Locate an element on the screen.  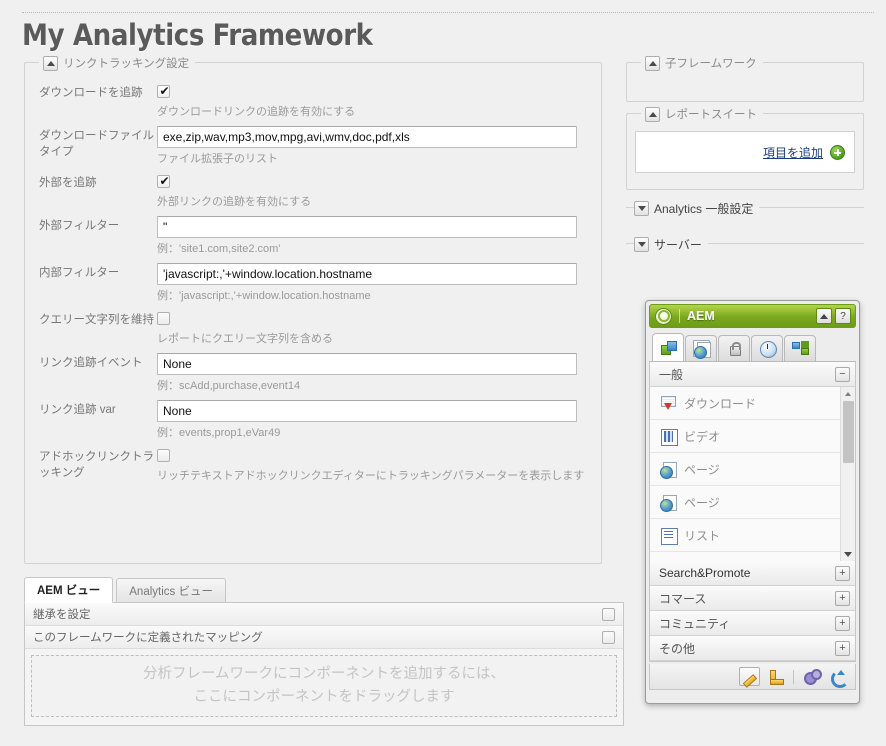
server-label: サーバー is located at coordinates (678, 245).